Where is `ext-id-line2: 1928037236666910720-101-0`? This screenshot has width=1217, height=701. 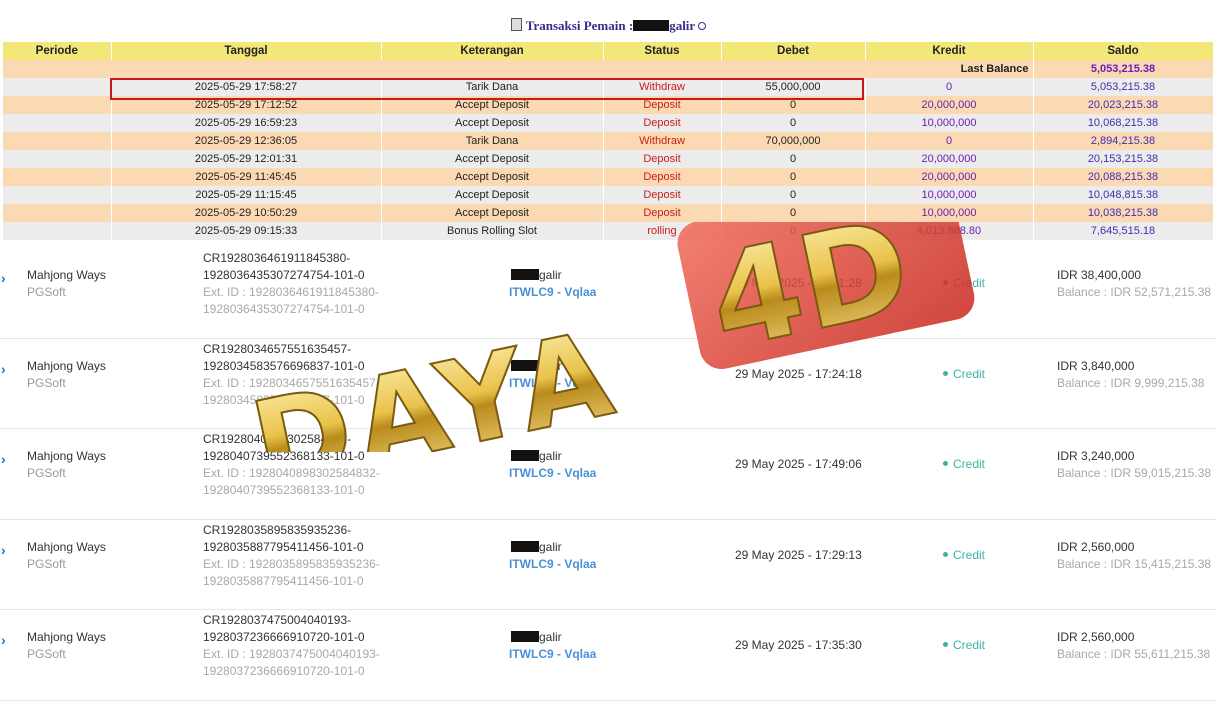 ext-id-line2: 1928037236666910720-101-0 is located at coordinates (284, 671).